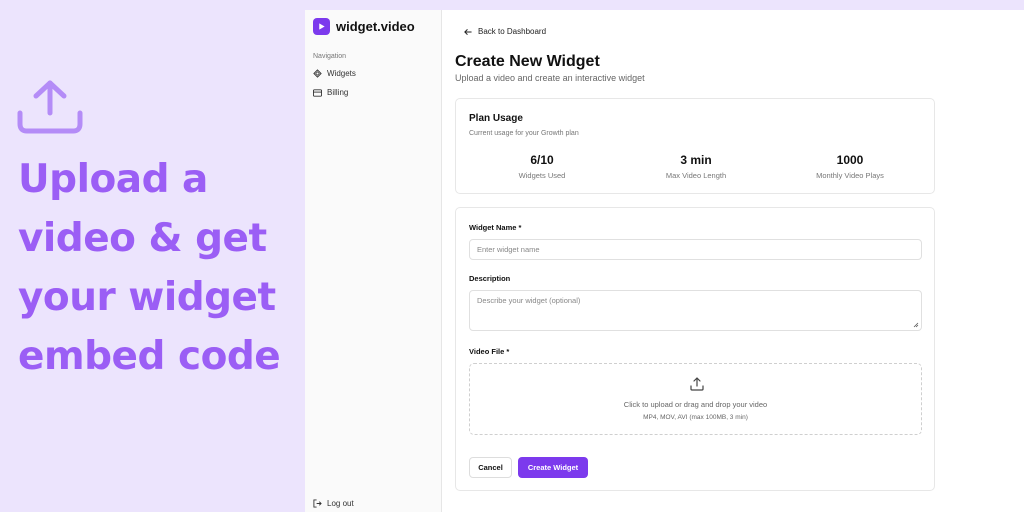 The image size is (1024, 512). I want to click on nav-heading: Navigation, so click(330, 56).